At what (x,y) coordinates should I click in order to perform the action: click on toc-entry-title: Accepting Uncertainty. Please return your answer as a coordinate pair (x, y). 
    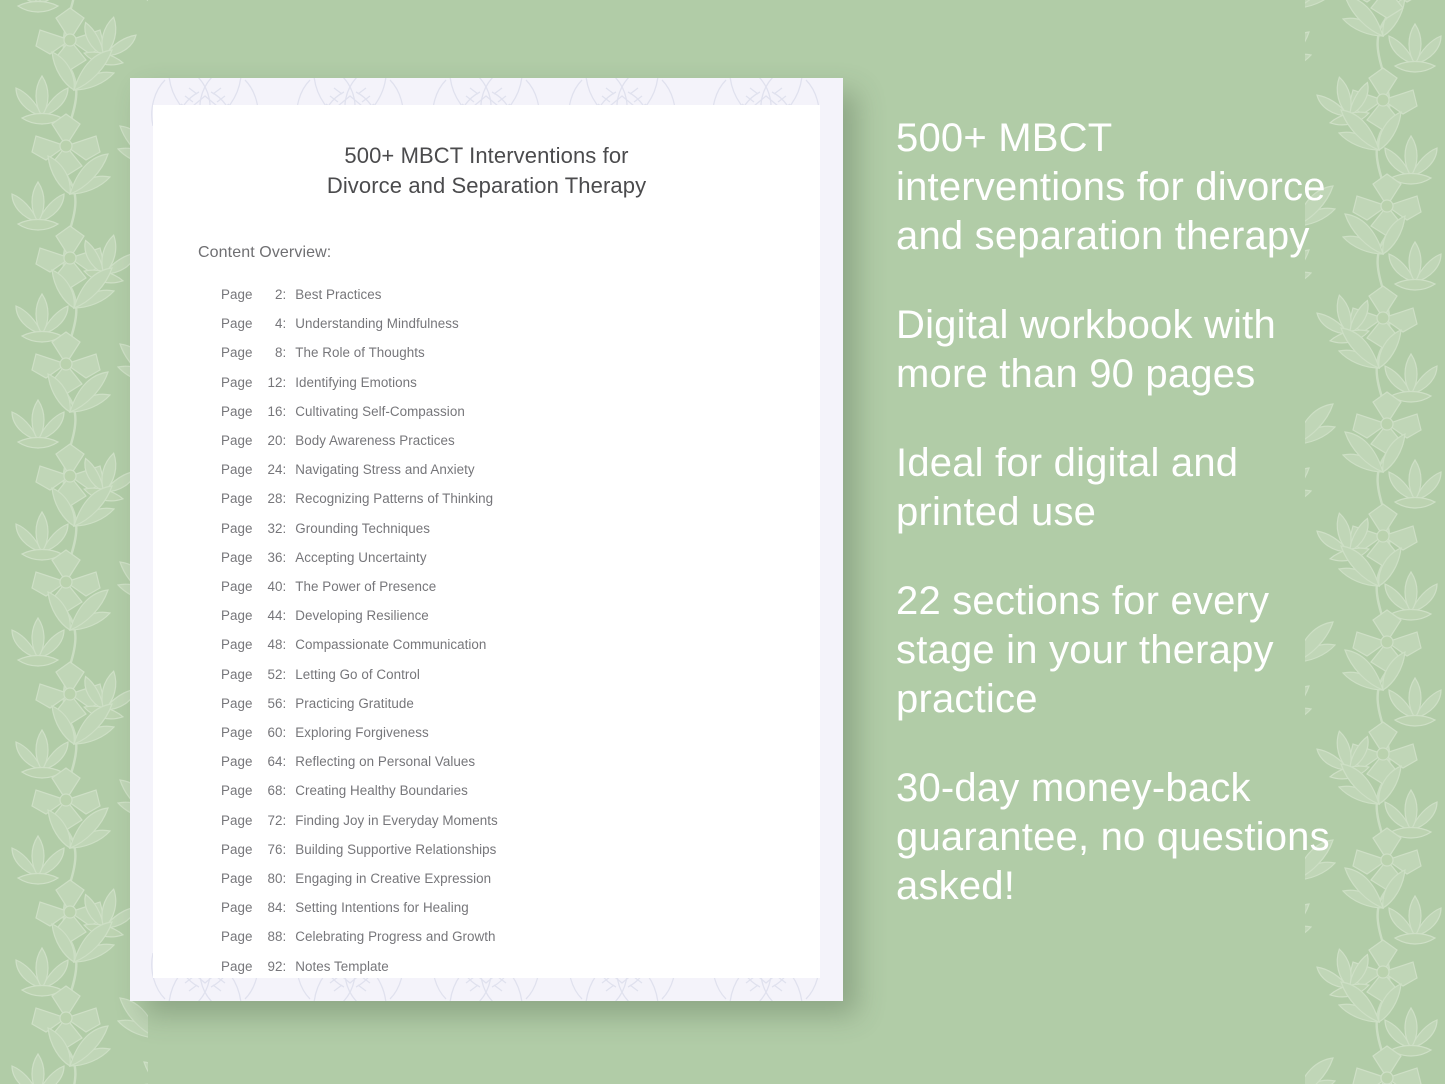
    Looking at the image, I should click on (361, 557).